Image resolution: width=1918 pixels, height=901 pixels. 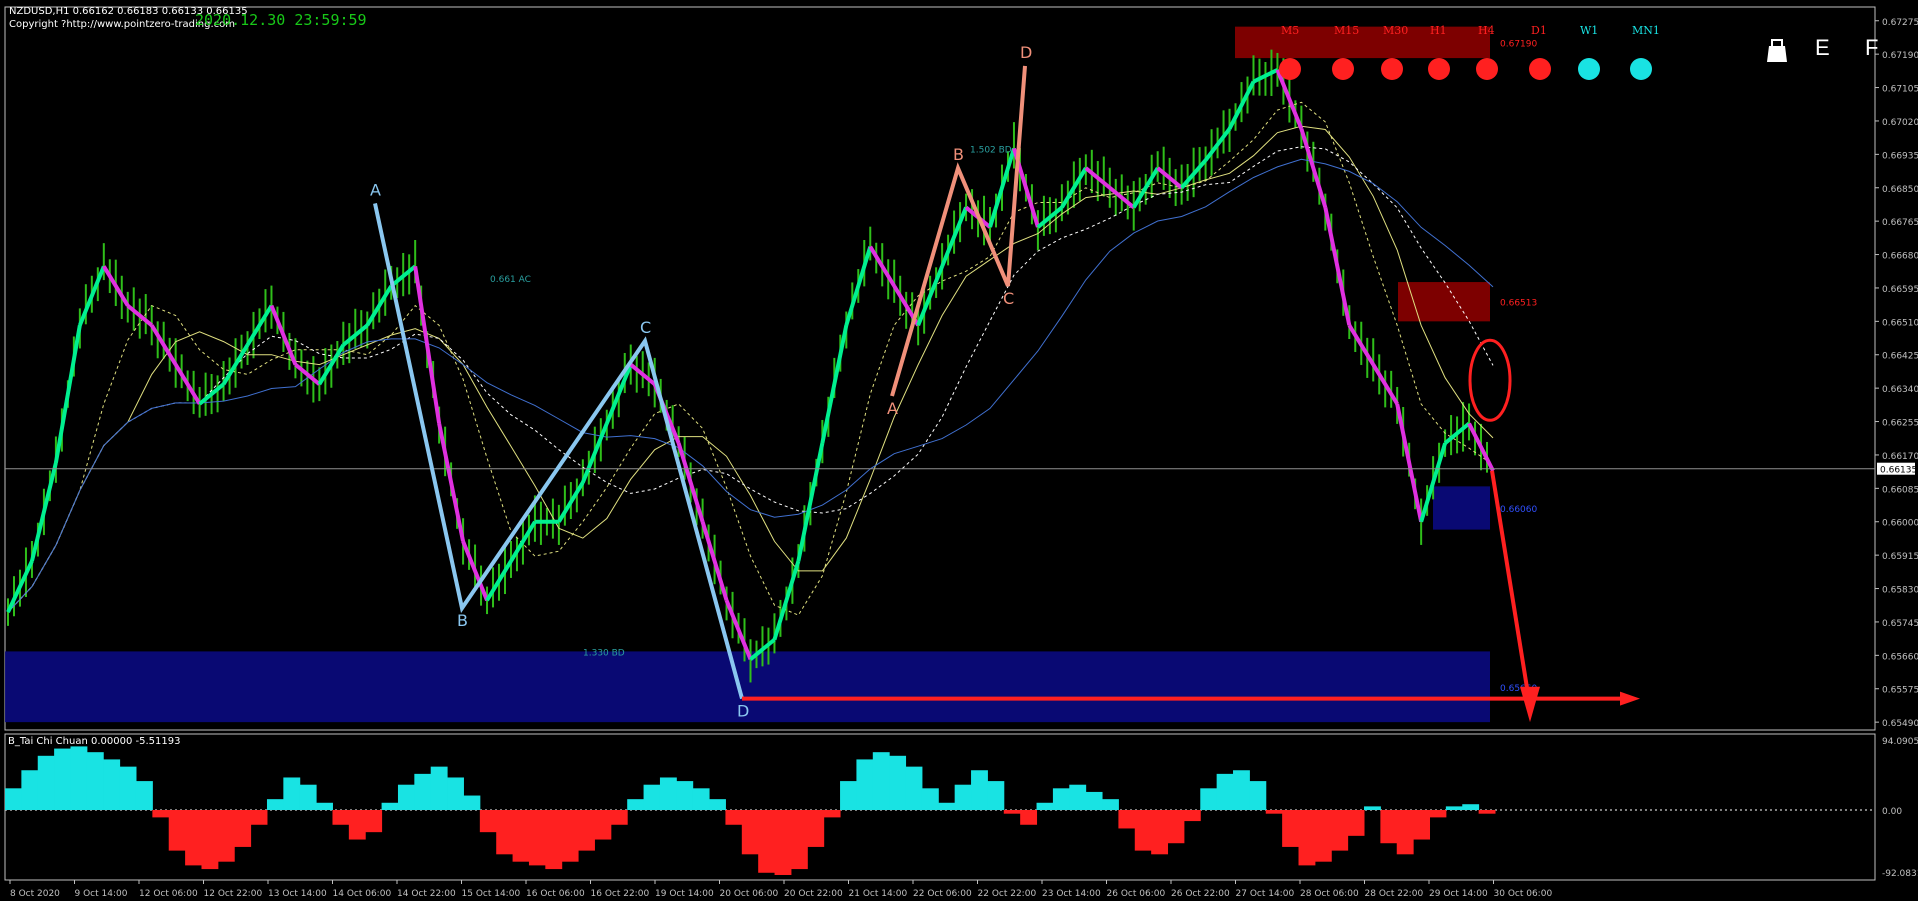 What do you see at coordinates (1329, 894) in the screenshot?
I see `x-tick-label: 28 Oct 06:00` at bounding box center [1329, 894].